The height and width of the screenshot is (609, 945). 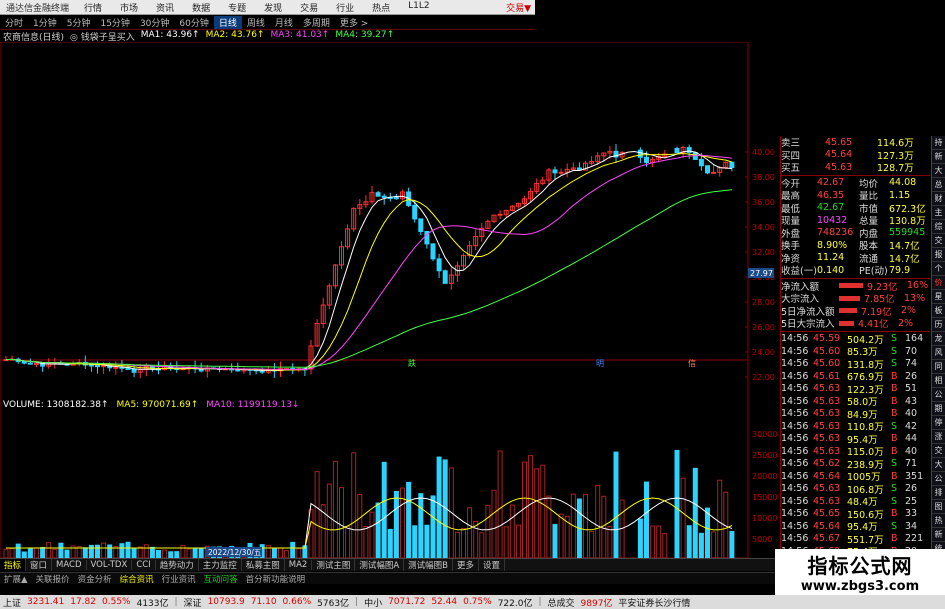 What do you see at coordinates (938, 409) in the screenshot?
I see `sidebar-tab: 期` at bounding box center [938, 409].